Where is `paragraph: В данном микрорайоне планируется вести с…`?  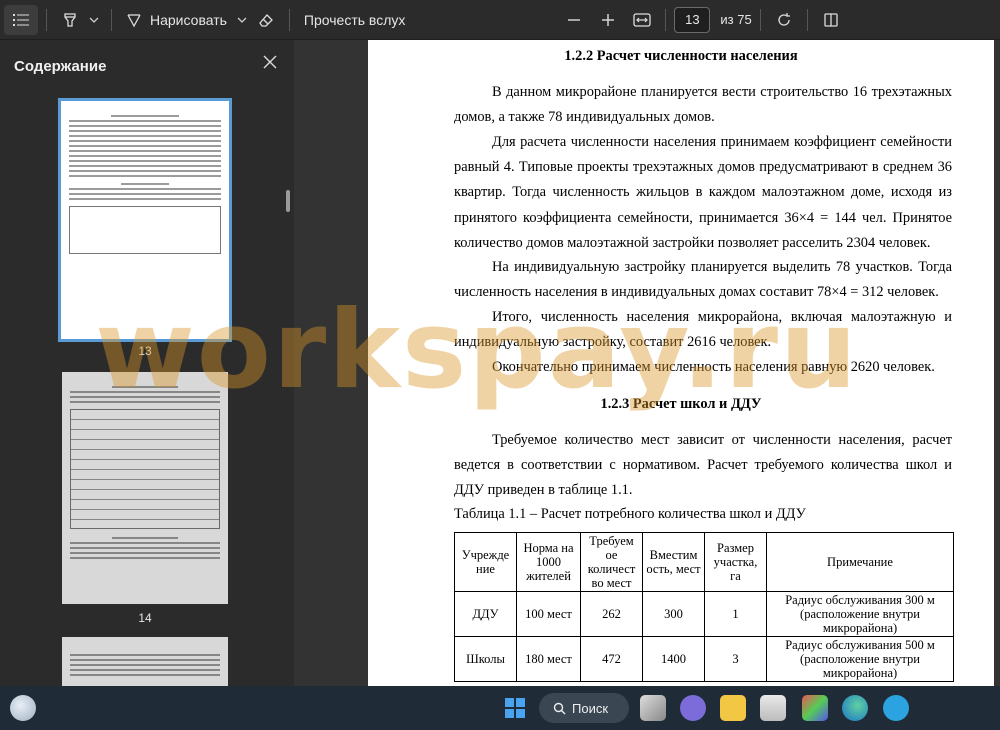
paragraph: В данном микрорайоне планируется вести с… is located at coordinates (703, 105).